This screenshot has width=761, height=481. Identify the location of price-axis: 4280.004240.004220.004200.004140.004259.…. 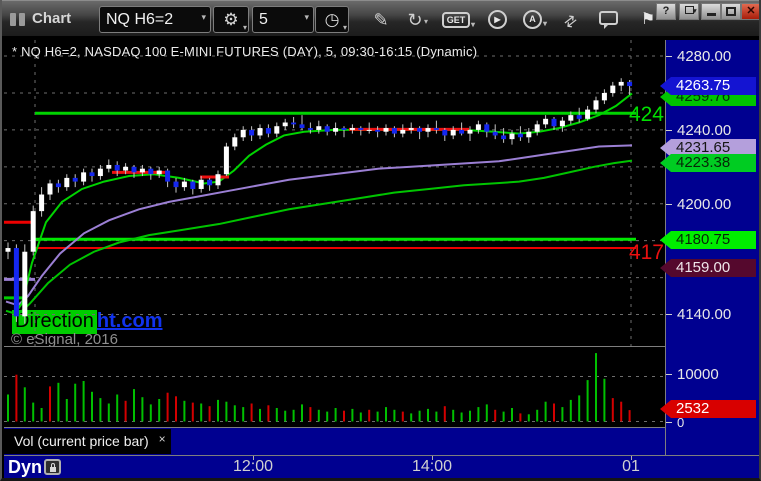
(709, 247).